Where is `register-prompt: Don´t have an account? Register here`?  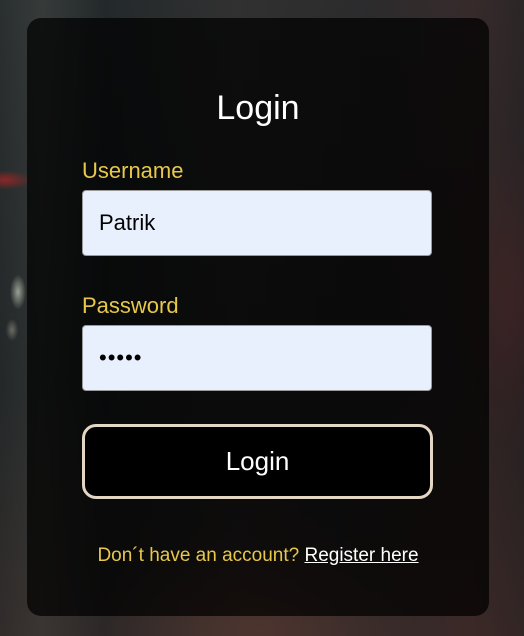 register-prompt: Don´t have an account? Register here is located at coordinates (258, 556).